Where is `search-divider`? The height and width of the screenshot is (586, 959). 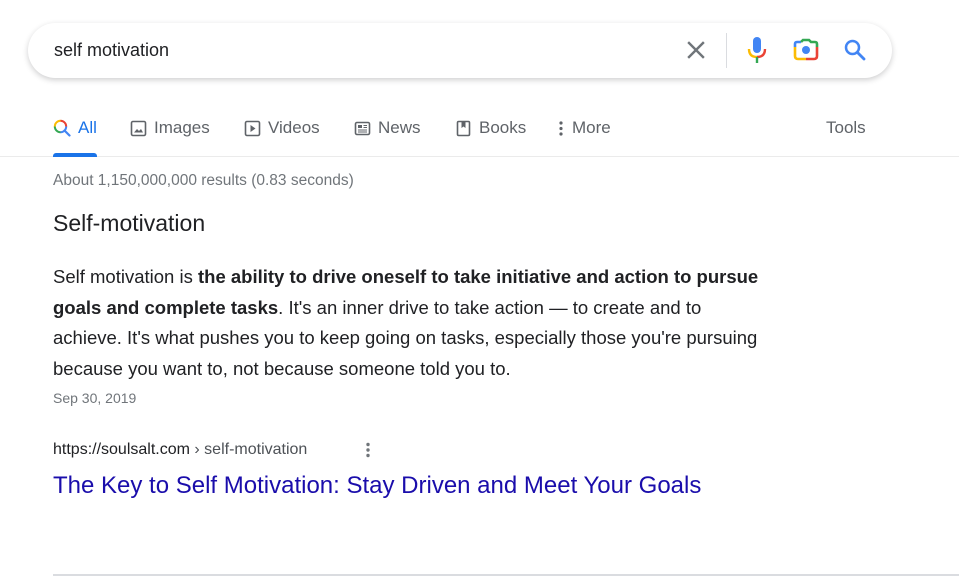
search-divider is located at coordinates (726, 50).